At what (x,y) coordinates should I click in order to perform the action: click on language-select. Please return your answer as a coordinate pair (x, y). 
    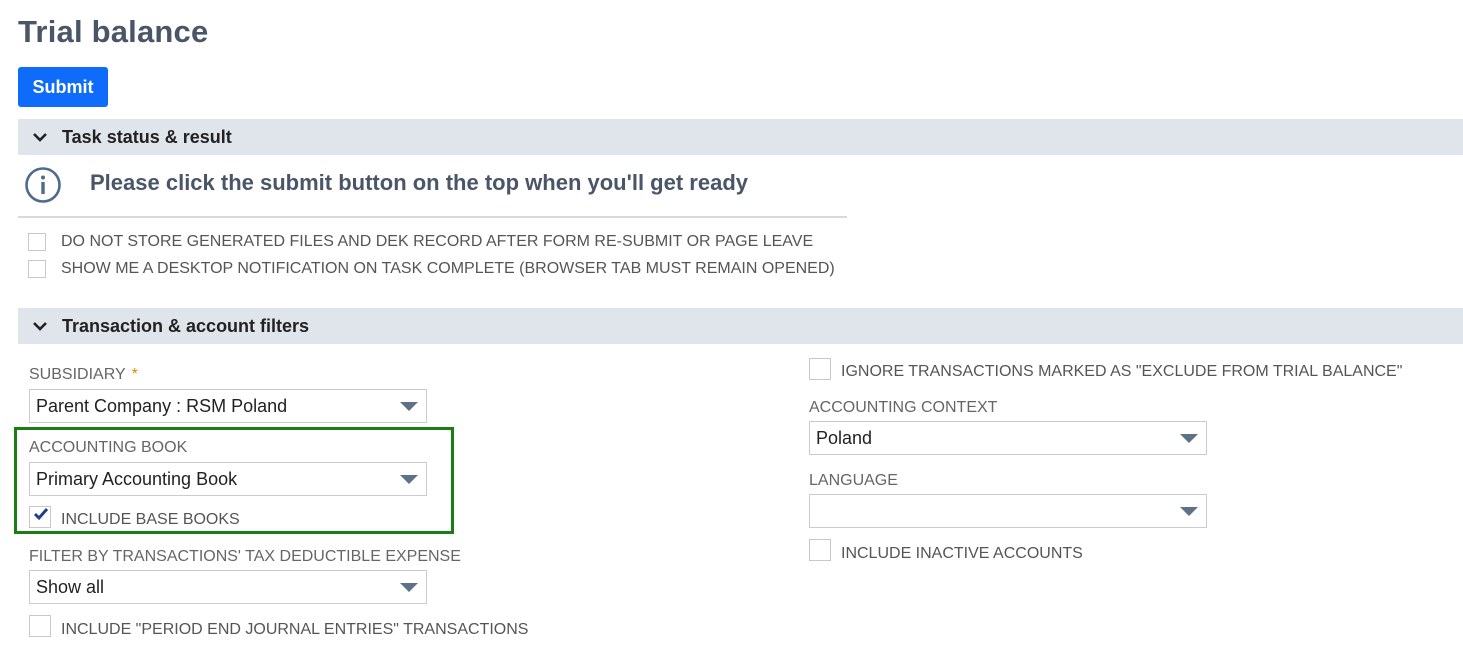
    Looking at the image, I should click on (1008, 511).